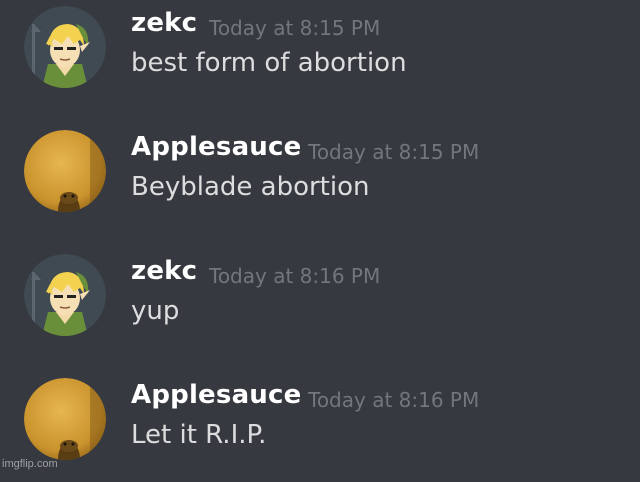 The image size is (640, 482). I want to click on message-content: Let it R.I.P., so click(199, 435).